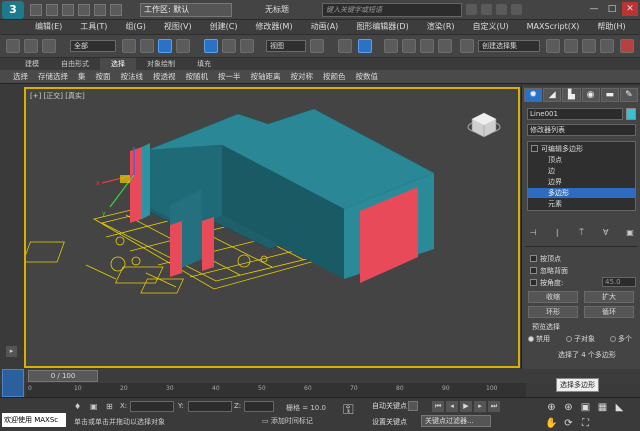  I want to click on angle-snap-icon, so click(409, 46).